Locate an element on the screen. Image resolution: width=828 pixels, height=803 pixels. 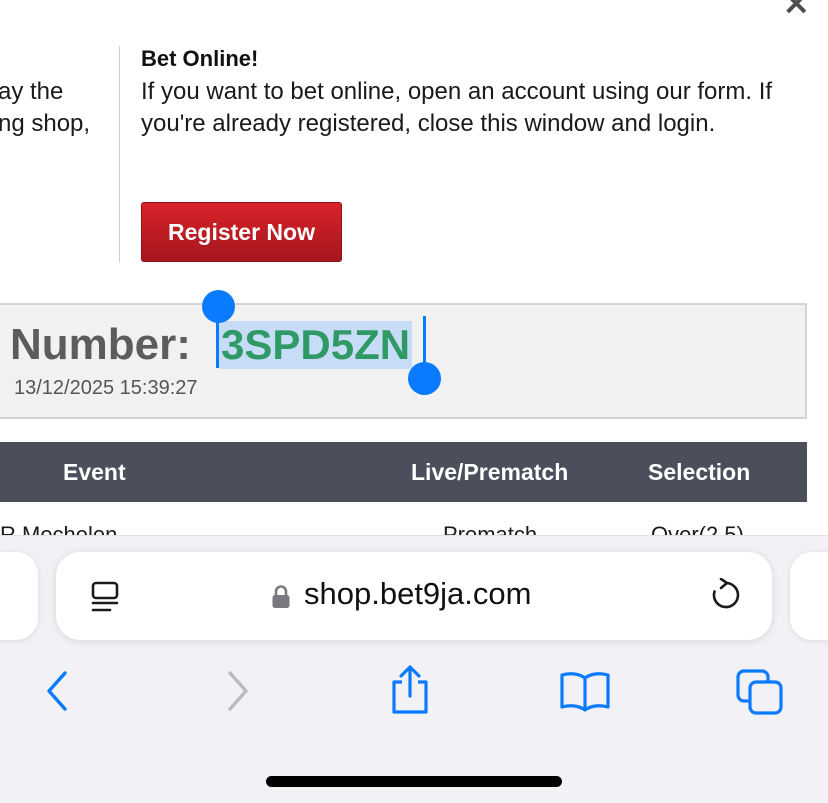
cell-event: R Mechelen is located at coordinates (59, 529).